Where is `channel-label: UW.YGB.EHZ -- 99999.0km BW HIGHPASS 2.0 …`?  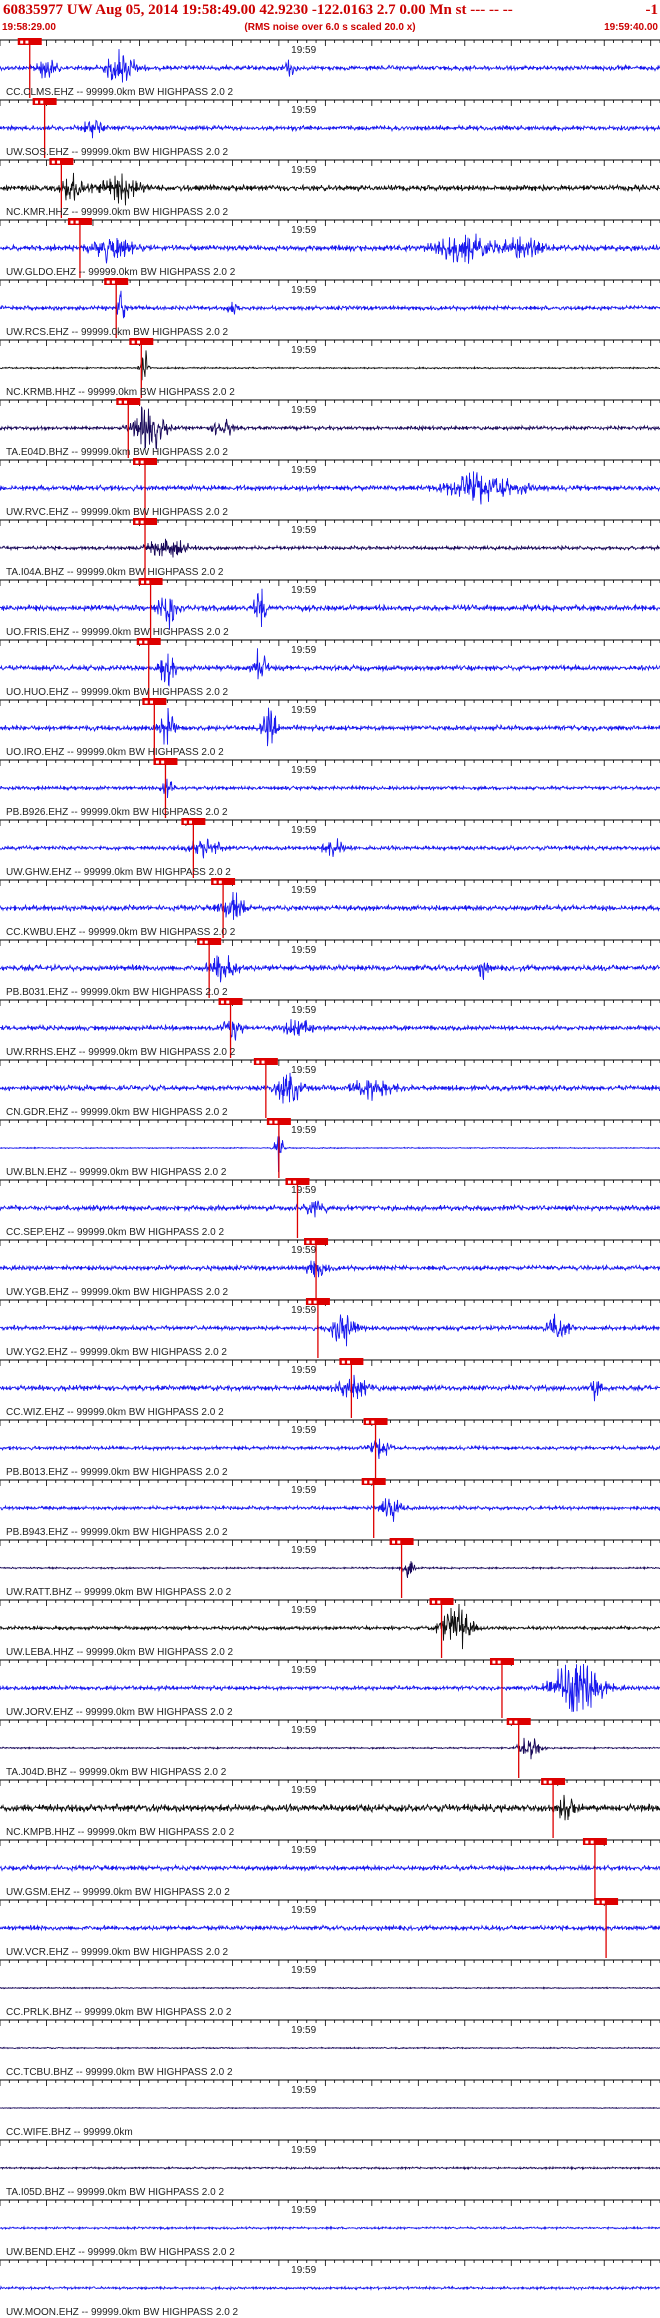 channel-label: UW.YGB.EHZ -- 99999.0km BW HIGHPASS 2.0 … is located at coordinates (117, 1292).